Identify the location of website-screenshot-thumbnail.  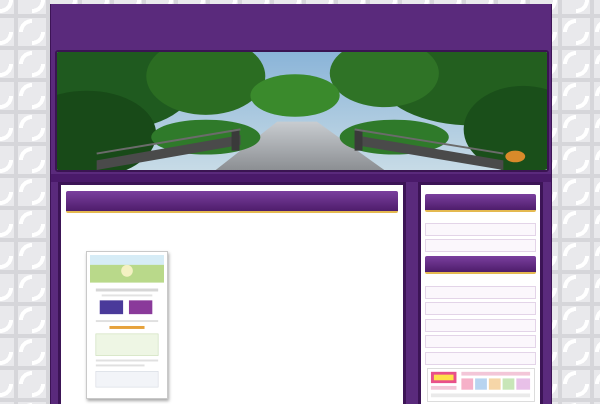
(127, 325).